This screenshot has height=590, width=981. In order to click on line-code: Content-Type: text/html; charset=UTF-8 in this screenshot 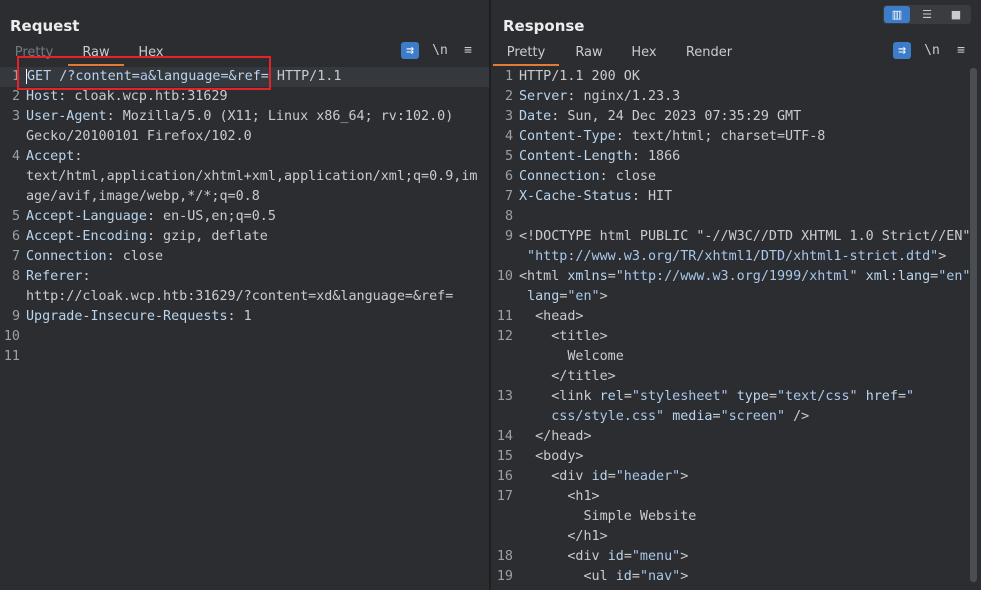, I will do `click(672, 137)`.